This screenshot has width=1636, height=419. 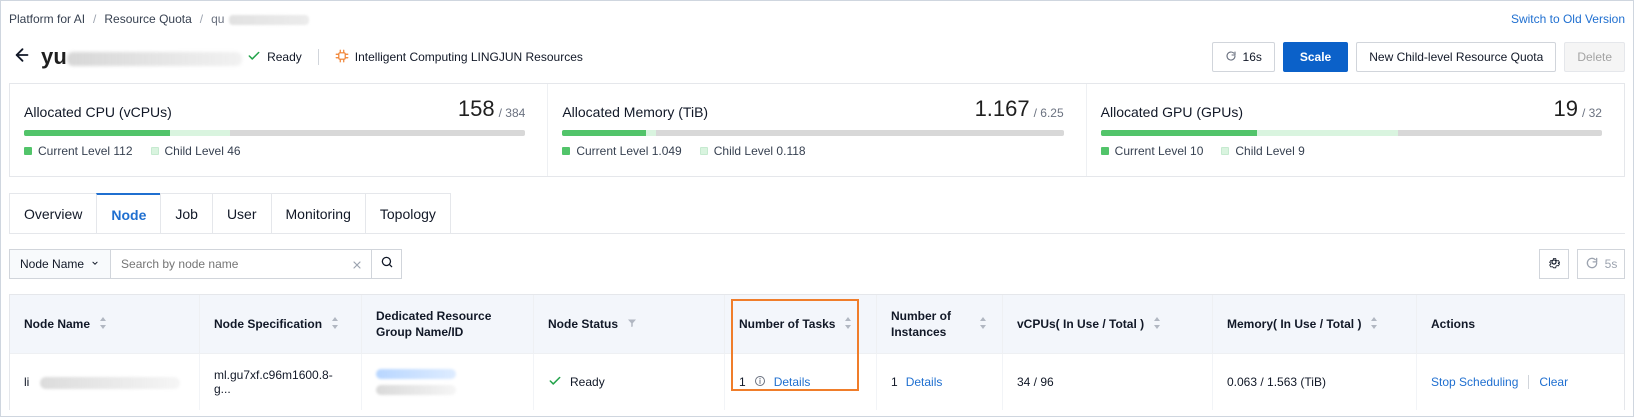 I want to click on allocation-number: 19, so click(x=1565, y=108).